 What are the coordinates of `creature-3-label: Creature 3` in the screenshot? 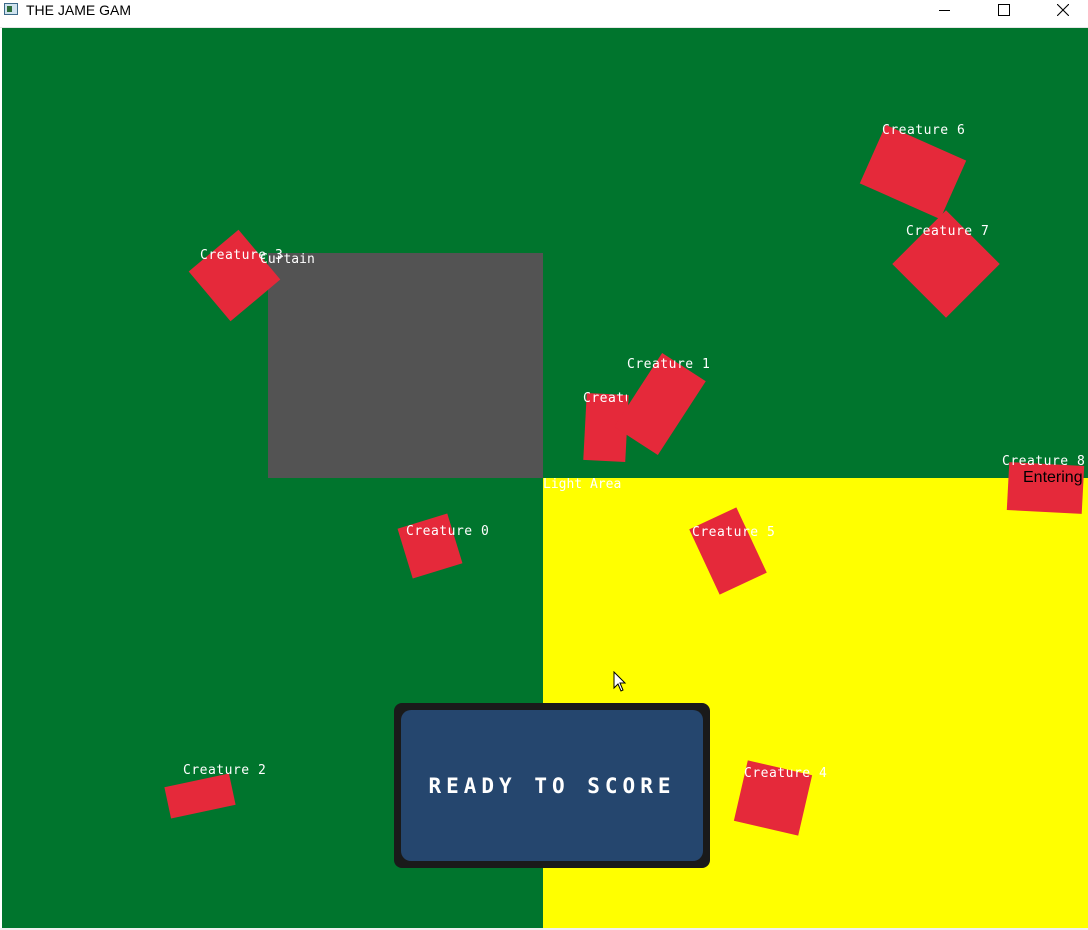 It's located at (242, 255).